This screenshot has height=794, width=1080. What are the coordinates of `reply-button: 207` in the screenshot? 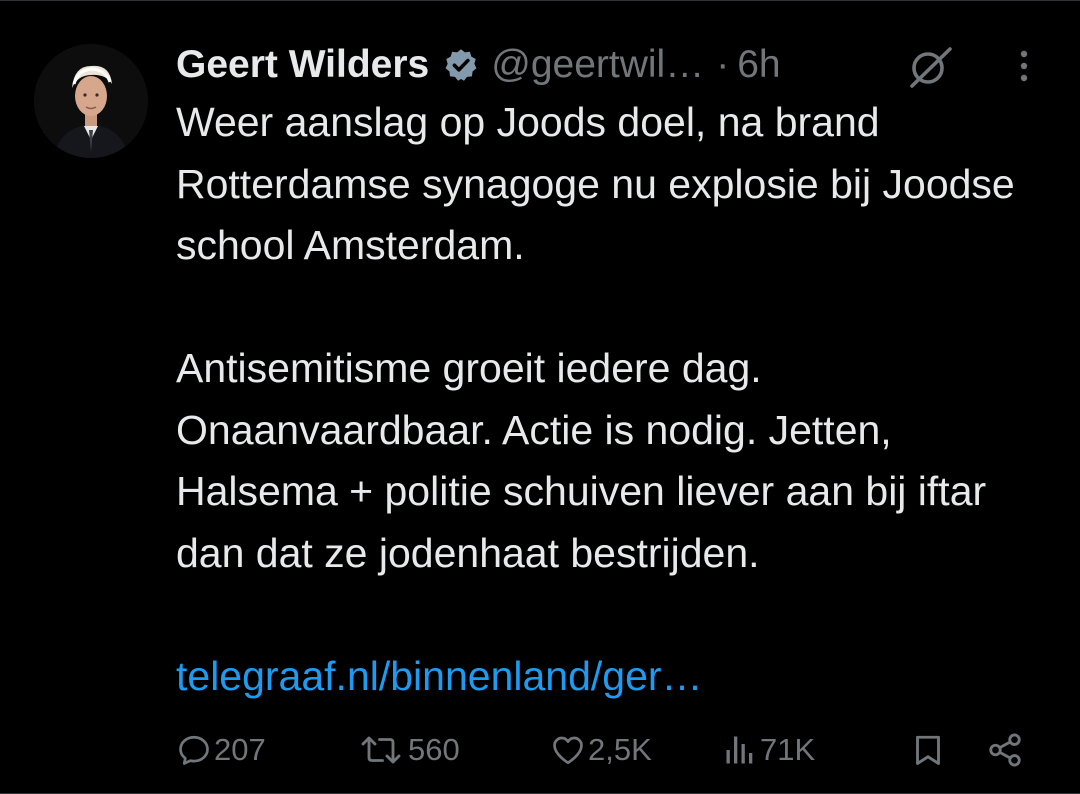 It's located at (221, 750).